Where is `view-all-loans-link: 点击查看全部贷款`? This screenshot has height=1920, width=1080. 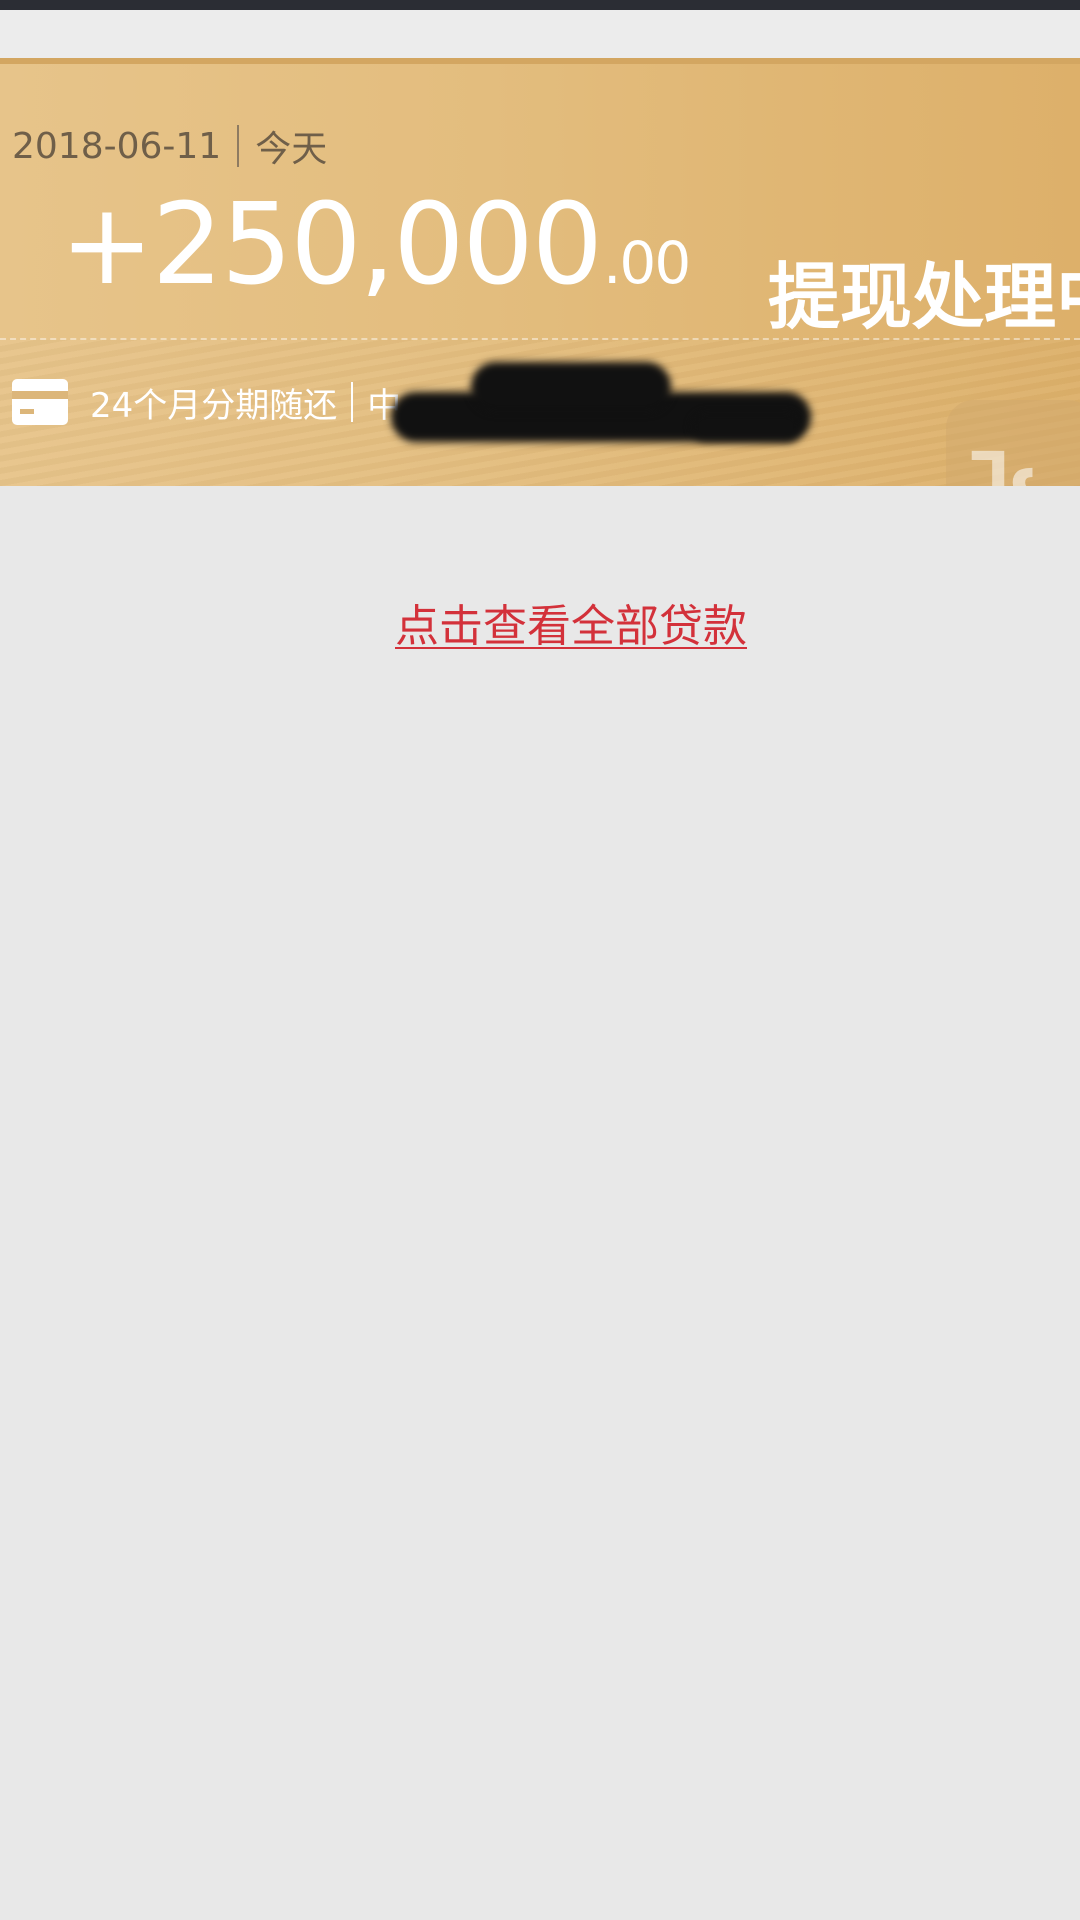
view-all-loans-link: 点击查看全部贷款 is located at coordinates (571, 622).